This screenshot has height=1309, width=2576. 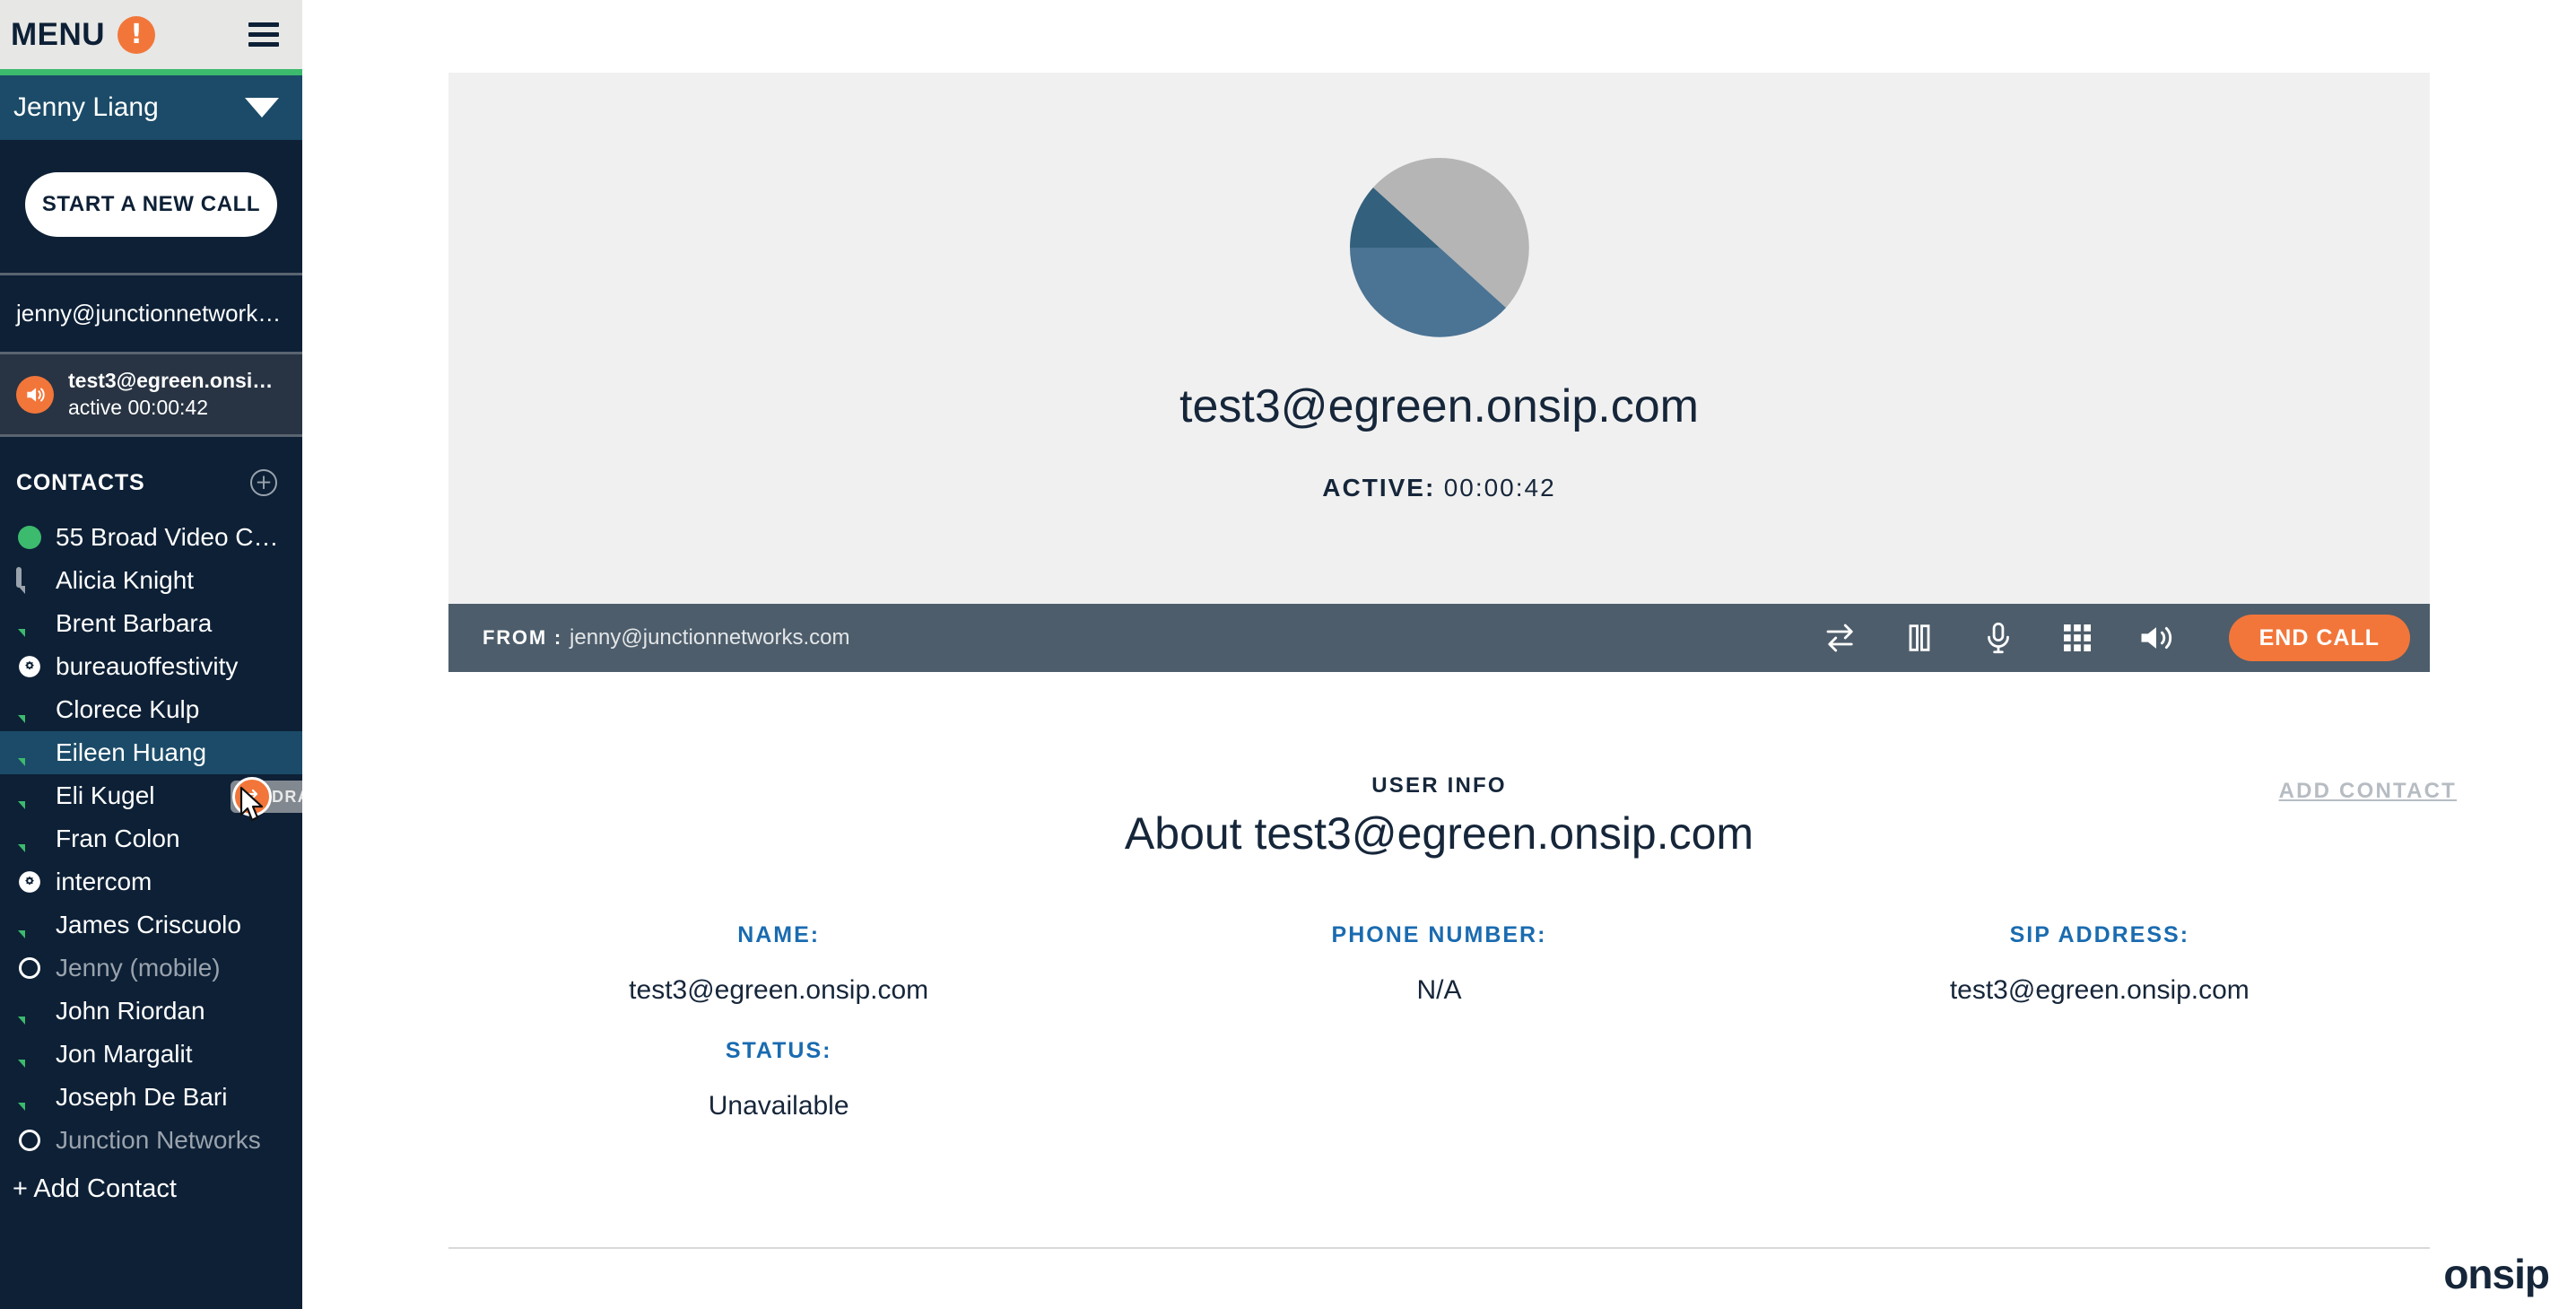 What do you see at coordinates (2368, 791) in the screenshot?
I see `add-contact-link: ADD CONTACT` at bounding box center [2368, 791].